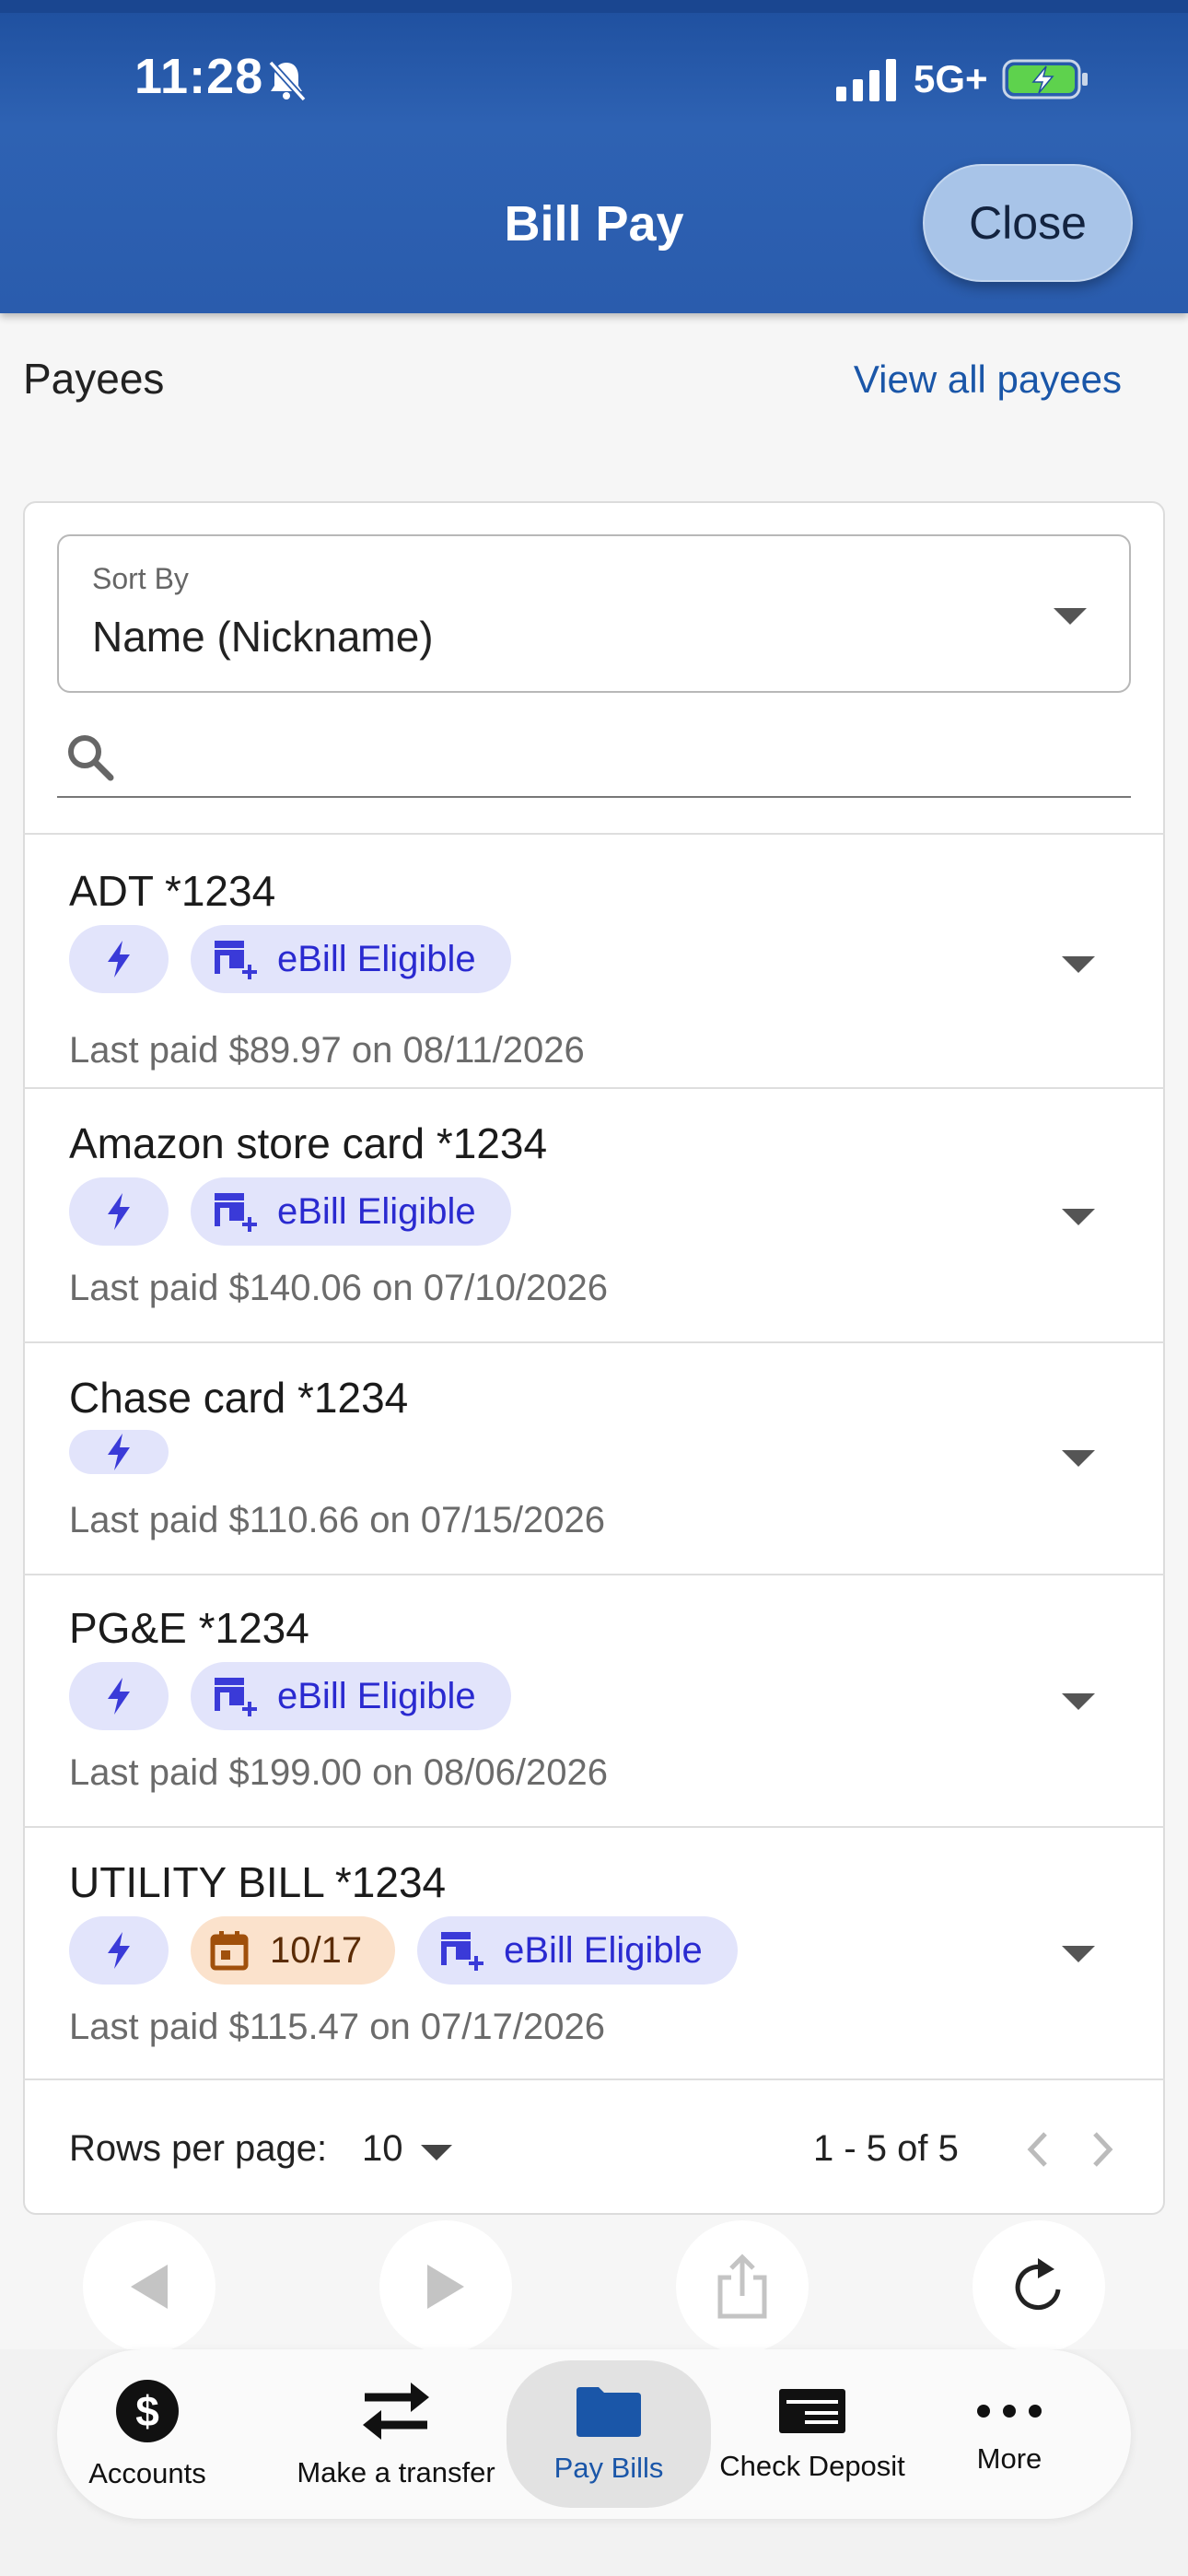  What do you see at coordinates (609, 2412) in the screenshot?
I see `folder-icon` at bounding box center [609, 2412].